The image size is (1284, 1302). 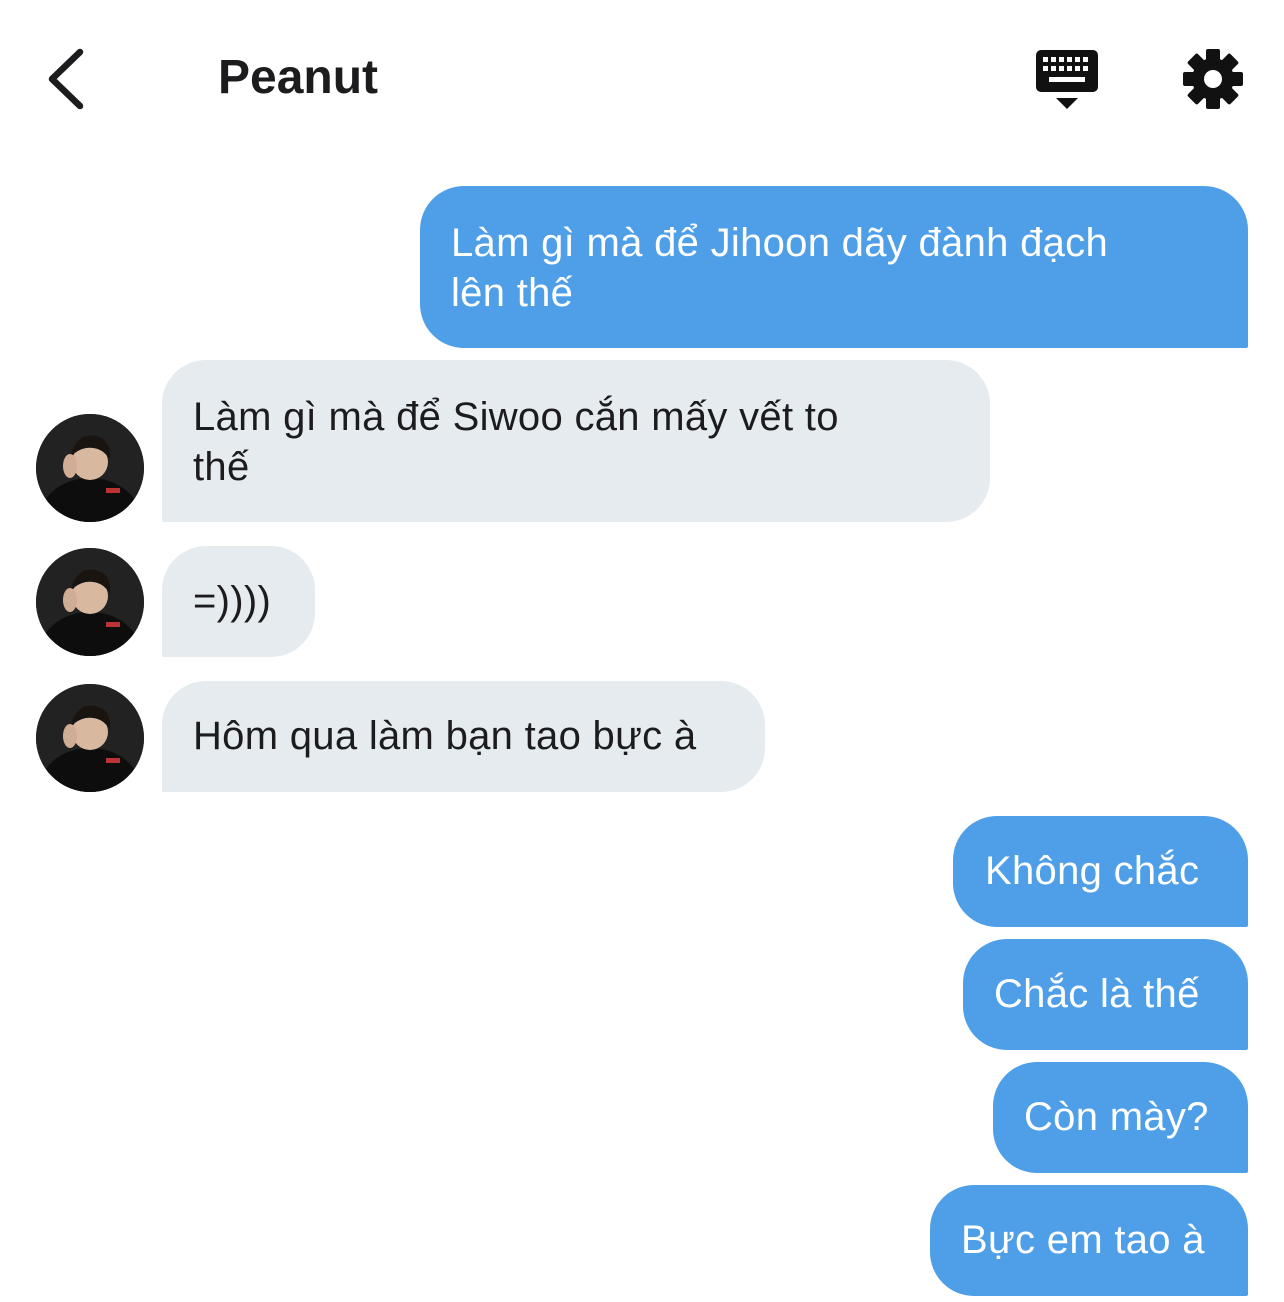 What do you see at coordinates (221, 467) in the screenshot?
I see `message-text-line: thế` at bounding box center [221, 467].